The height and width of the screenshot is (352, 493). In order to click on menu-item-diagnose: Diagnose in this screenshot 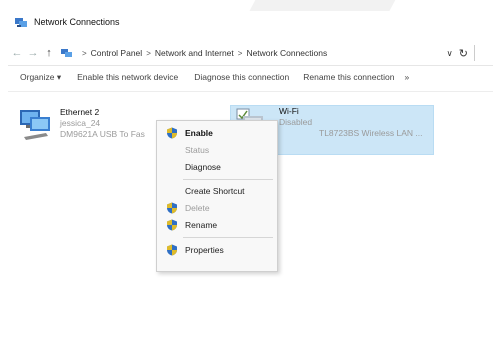, I will do `click(217, 167)`.